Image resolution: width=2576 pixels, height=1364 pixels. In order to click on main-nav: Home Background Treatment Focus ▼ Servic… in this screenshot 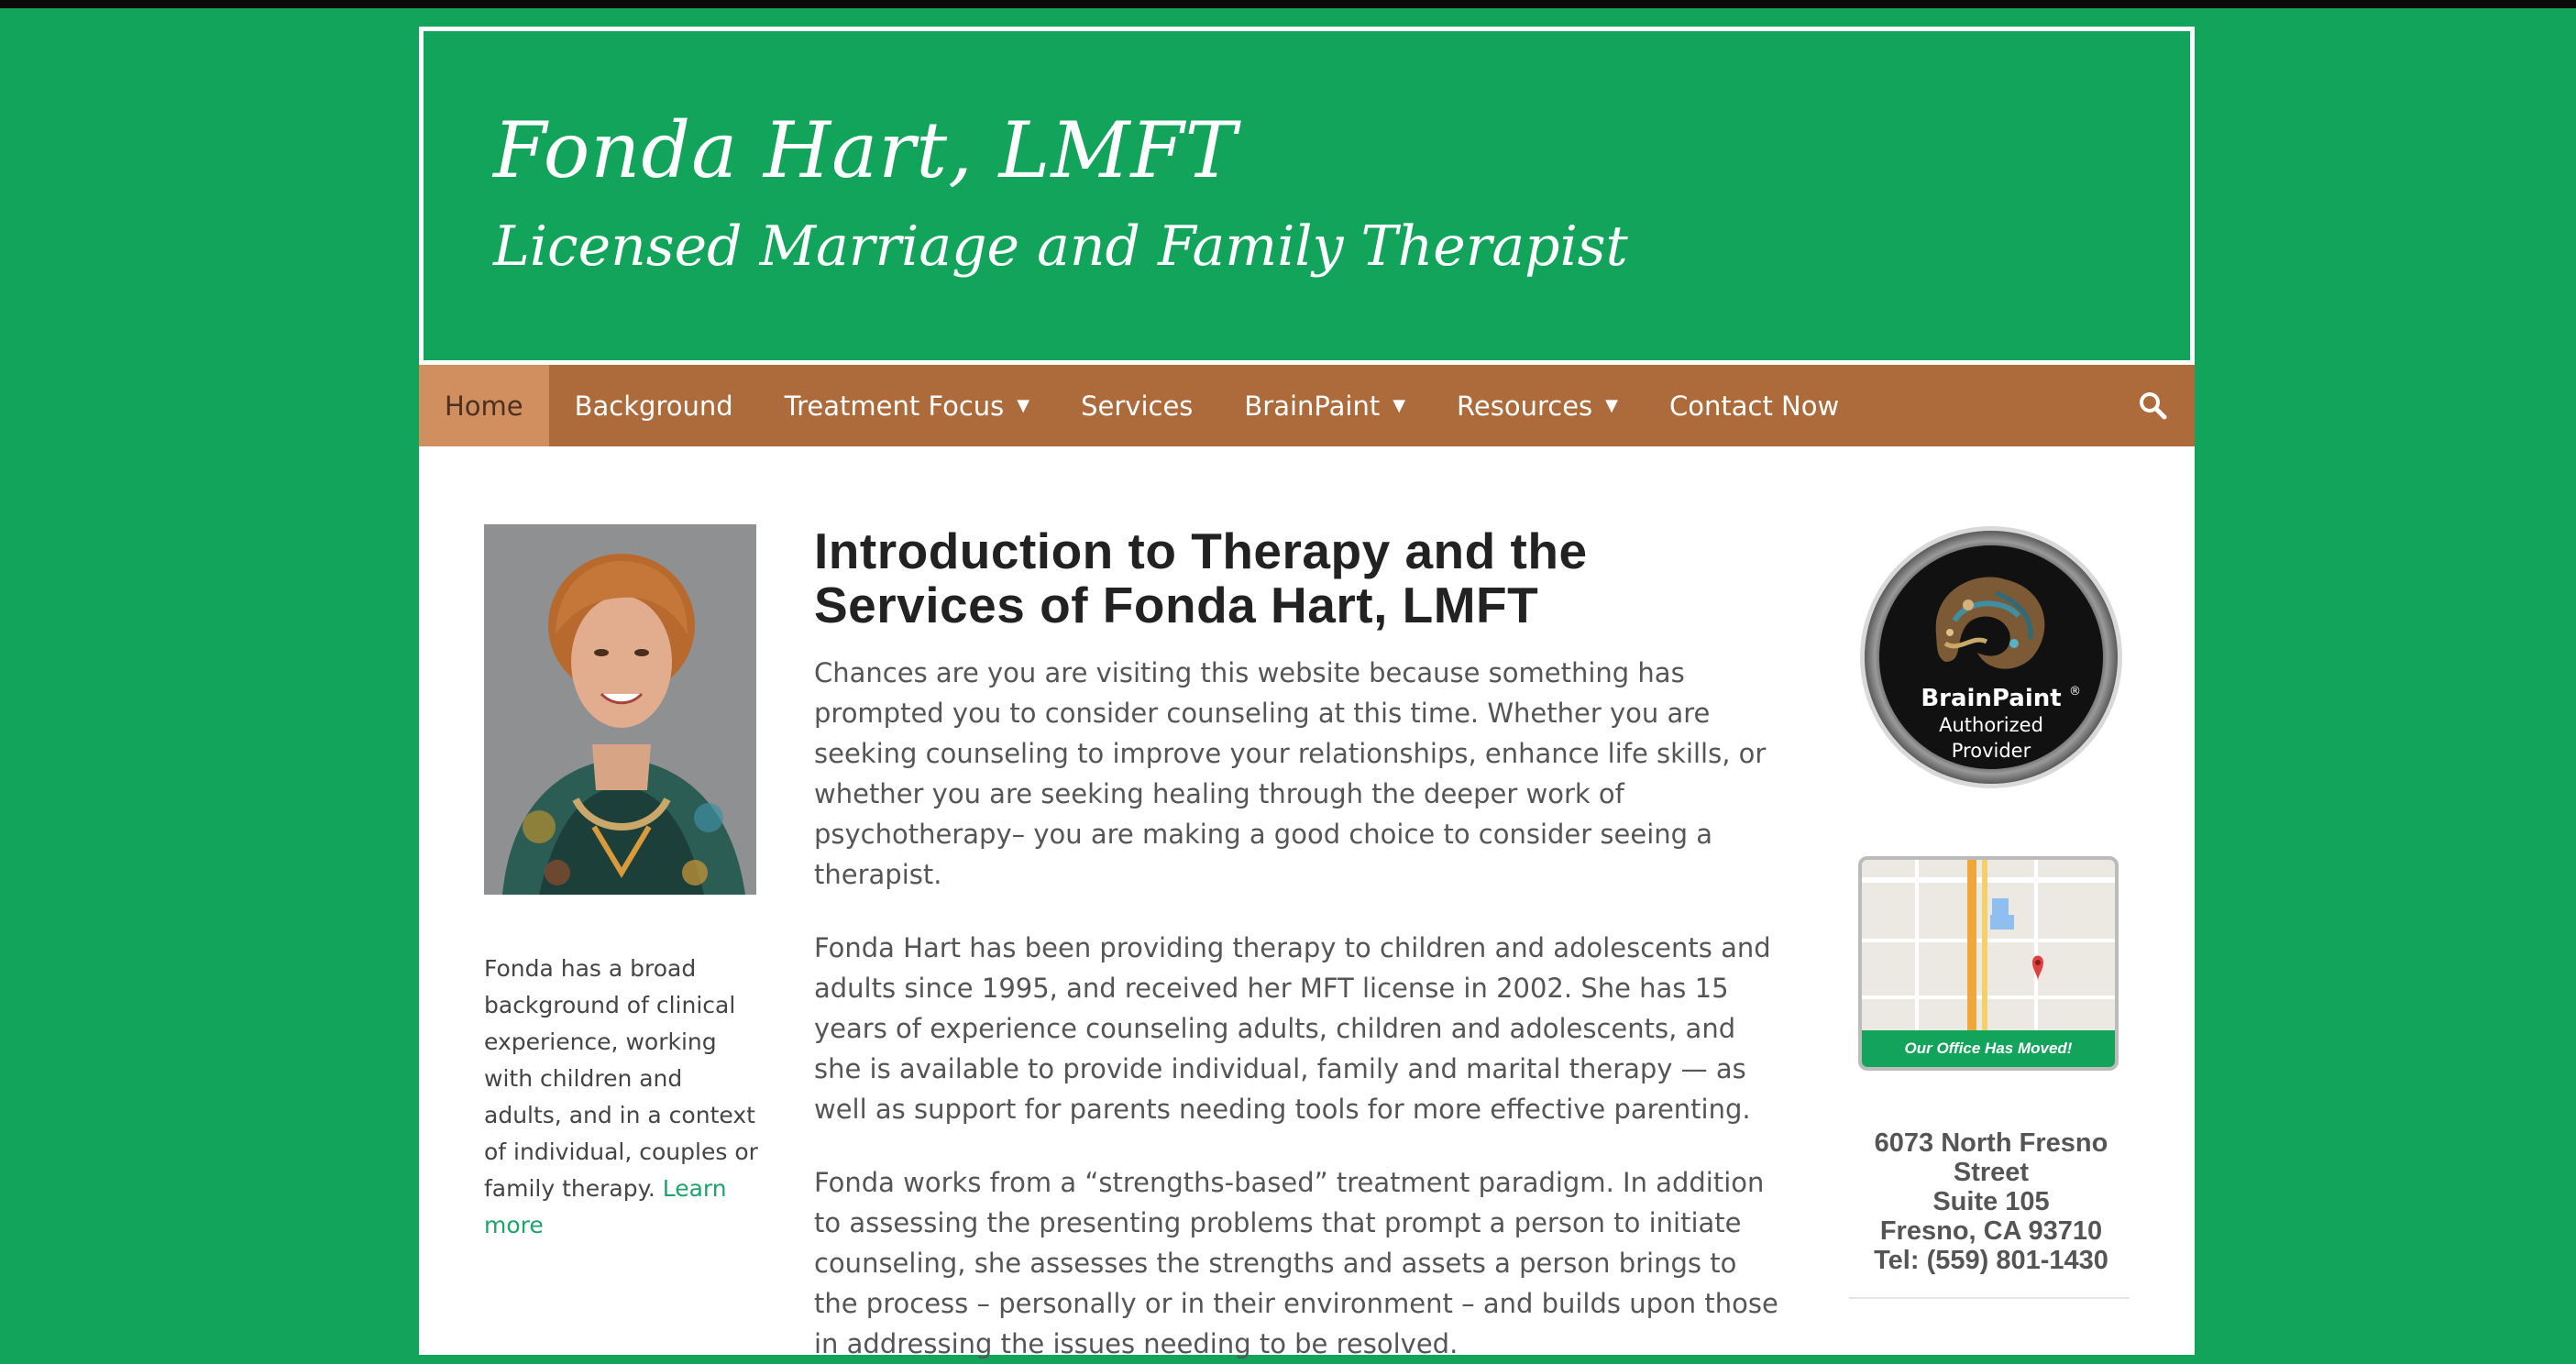, I will do `click(1307, 405)`.